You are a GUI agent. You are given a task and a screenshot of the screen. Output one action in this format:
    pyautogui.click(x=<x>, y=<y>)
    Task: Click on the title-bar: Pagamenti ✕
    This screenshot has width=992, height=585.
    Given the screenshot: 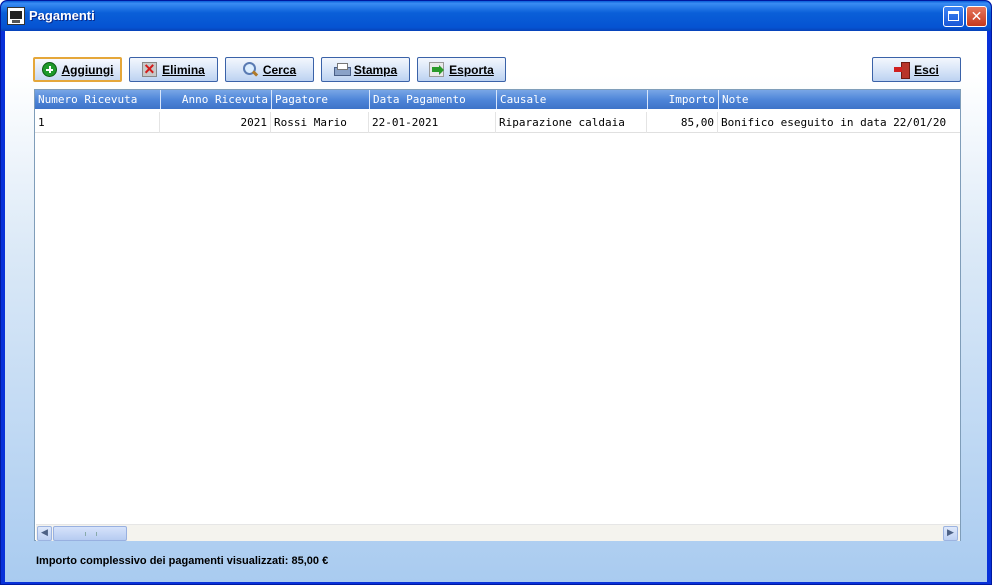 What is the action you would take?
    pyautogui.click(x=496, y=16)
    